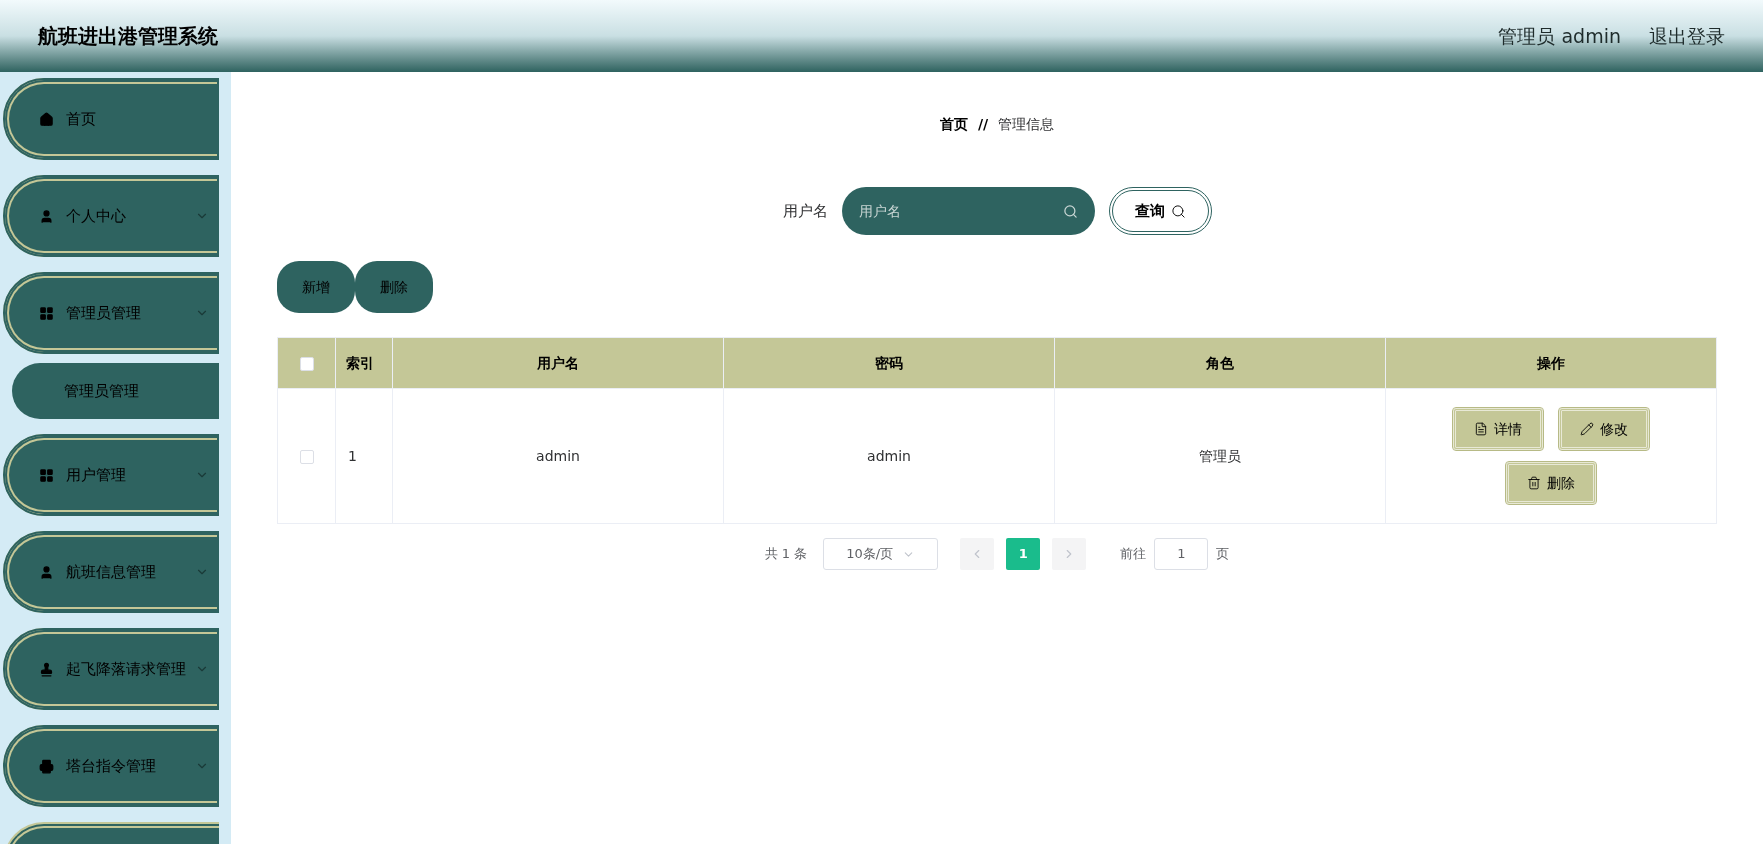 This screenshot has width=1763, height=844. What do you see at coordinates (111, 475) in the screenshot?
I see `menu-item: 用户管理` at bounding box center [111, 475].